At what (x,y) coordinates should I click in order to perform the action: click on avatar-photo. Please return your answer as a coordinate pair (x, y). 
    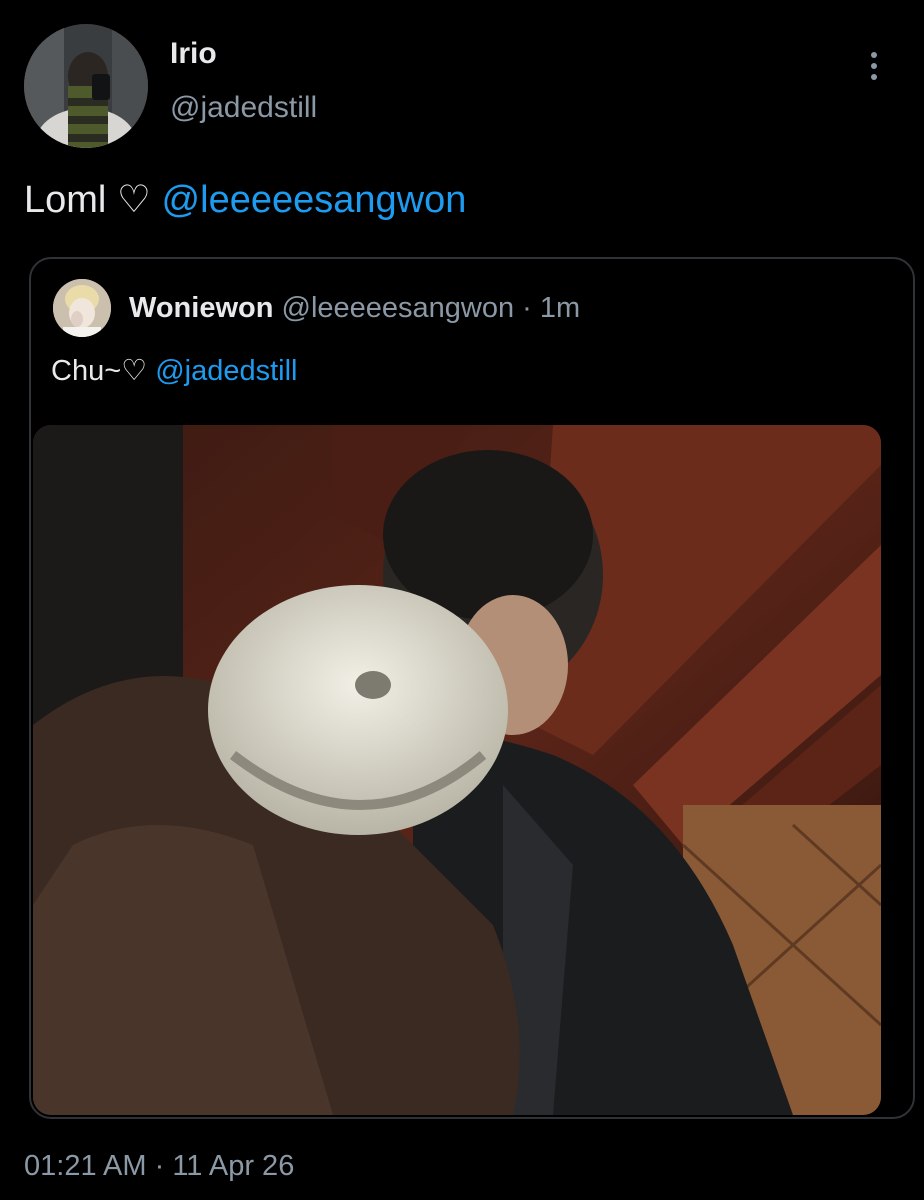
    Looking at the image, I should click on (86, 86).